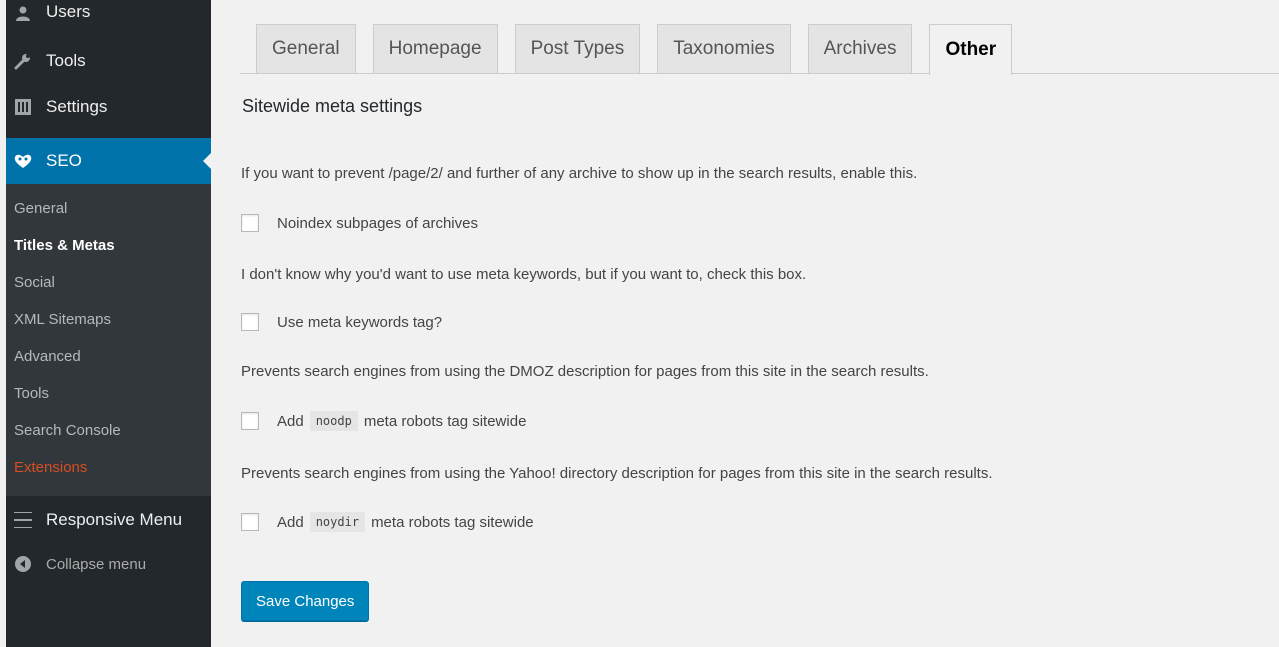 The height and width of the screenshot is (647, 1279). I want to click on option-label: Noindex subpages of archives, so click(377, 223).